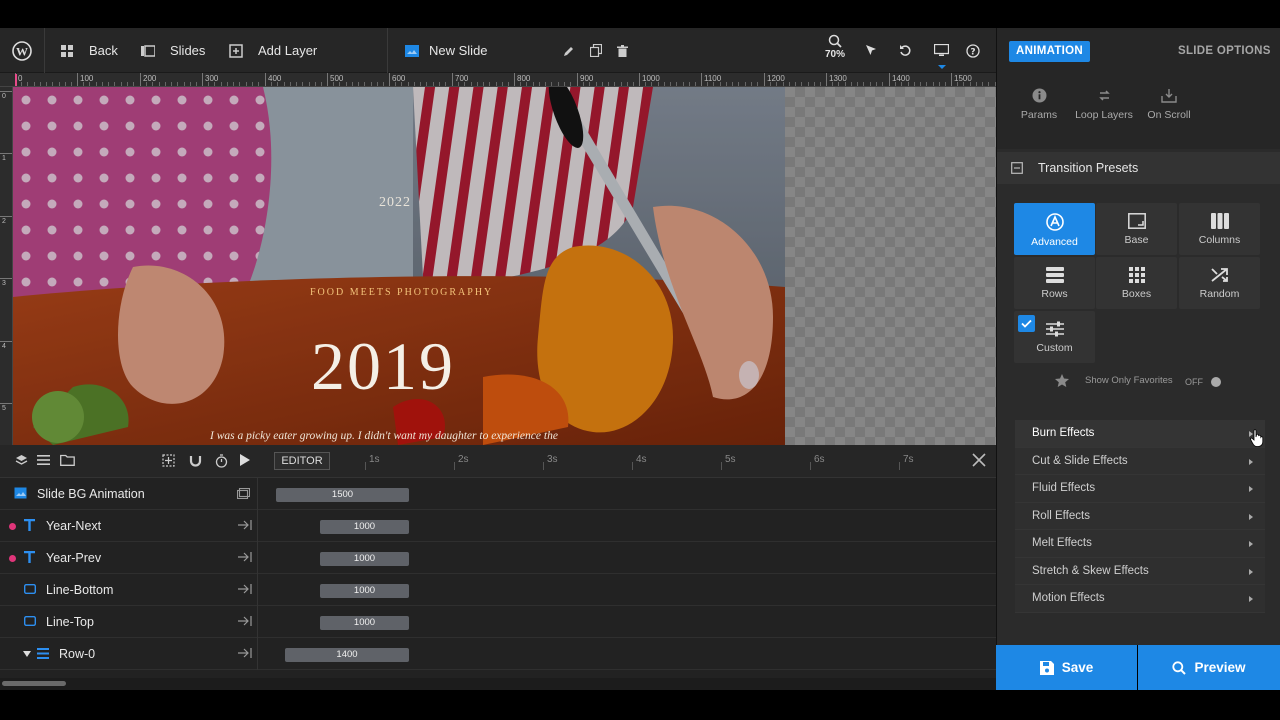 Image resolution: width=1280 pixels, height=720 pixels. I want to click on timeline-row: Year-Prev 1000, so click(498, 558).